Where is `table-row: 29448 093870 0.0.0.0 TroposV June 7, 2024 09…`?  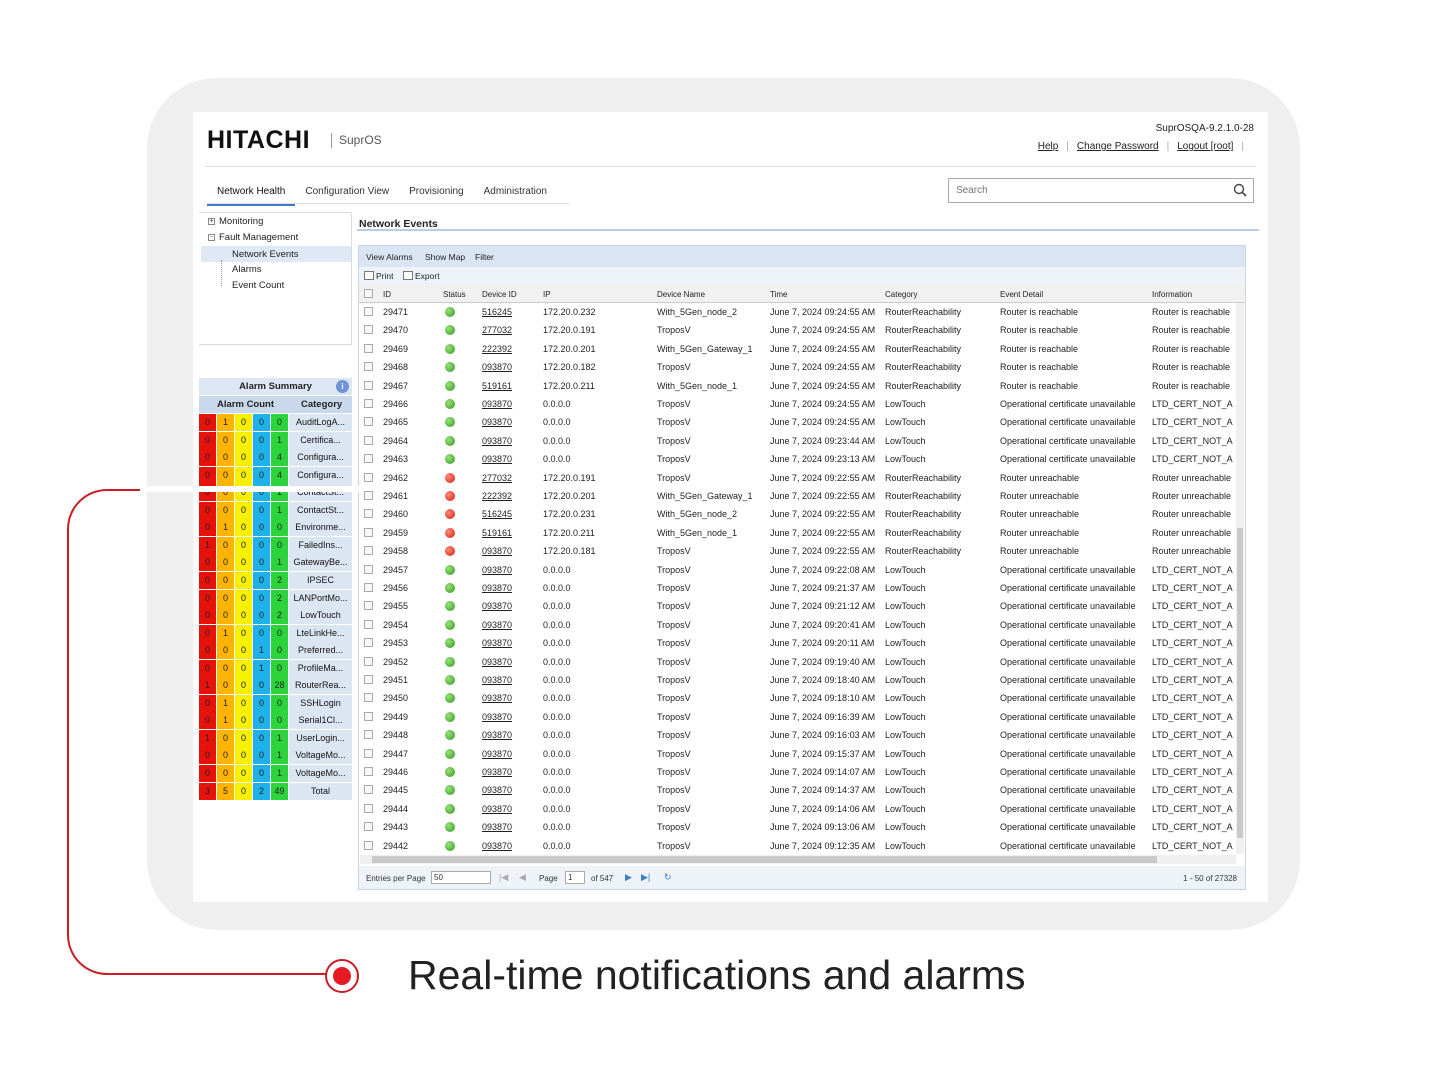 table-row: 29448 093870 0.0.0.0 TroposV June 7, 2024 09… is located at coordinates (797, 735).